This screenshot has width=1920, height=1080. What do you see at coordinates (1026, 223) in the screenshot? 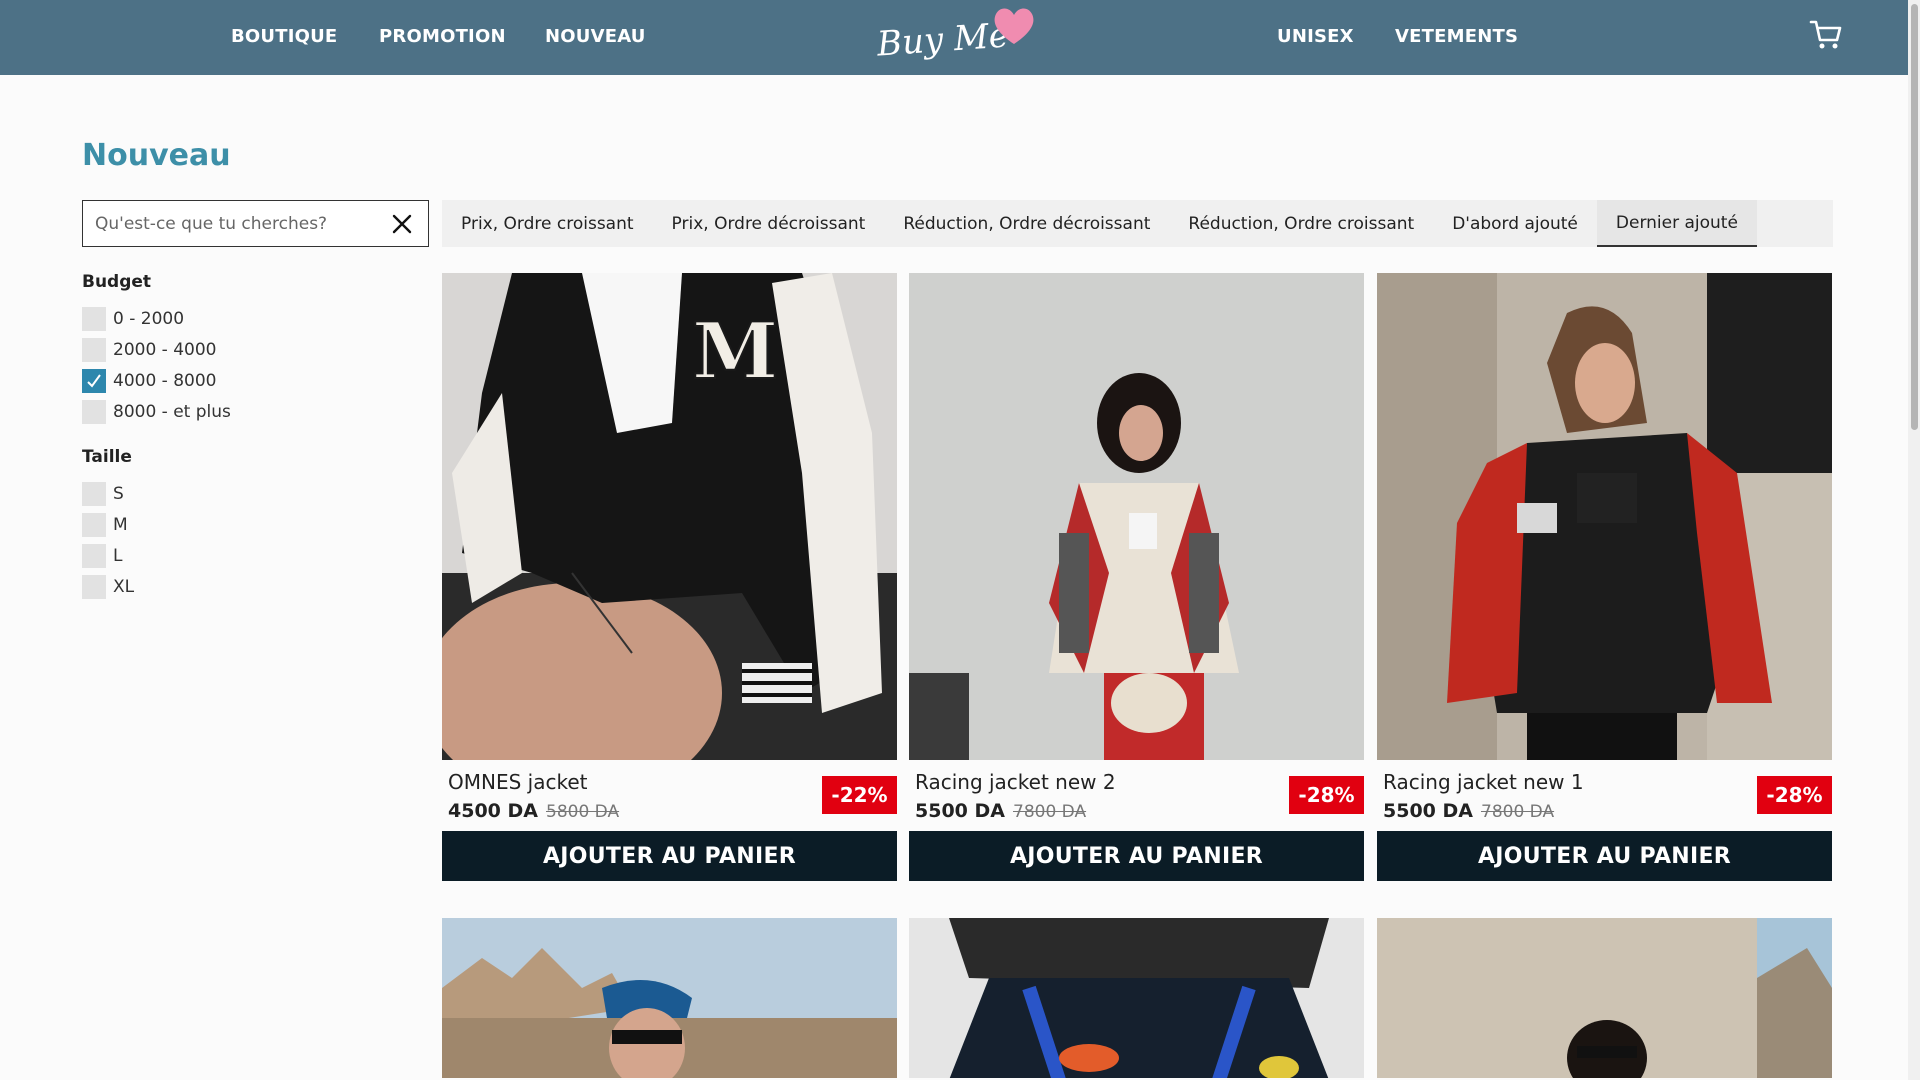
I see `sort-tab-discount-desc: Réduction, Ordre décroissant` at bounding box center [1026, 223].